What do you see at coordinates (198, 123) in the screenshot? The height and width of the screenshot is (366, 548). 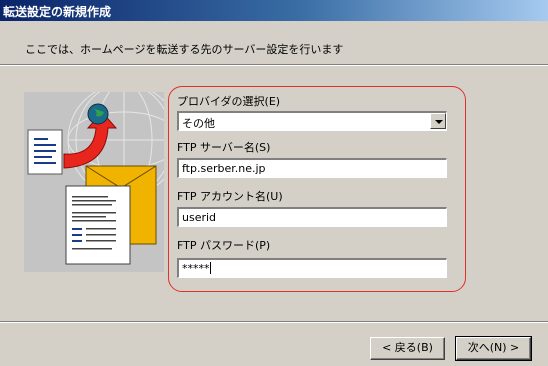 I see `provider-selected-value: その他` at bounding box center [198, 123].